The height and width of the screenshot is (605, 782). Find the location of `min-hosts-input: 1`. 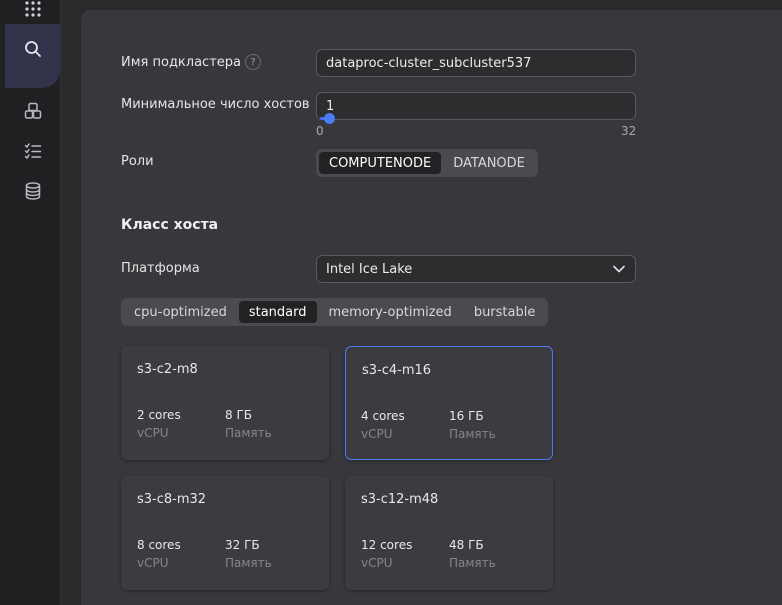

min-hosts-input: 1 is located at coordinates (476, 106).